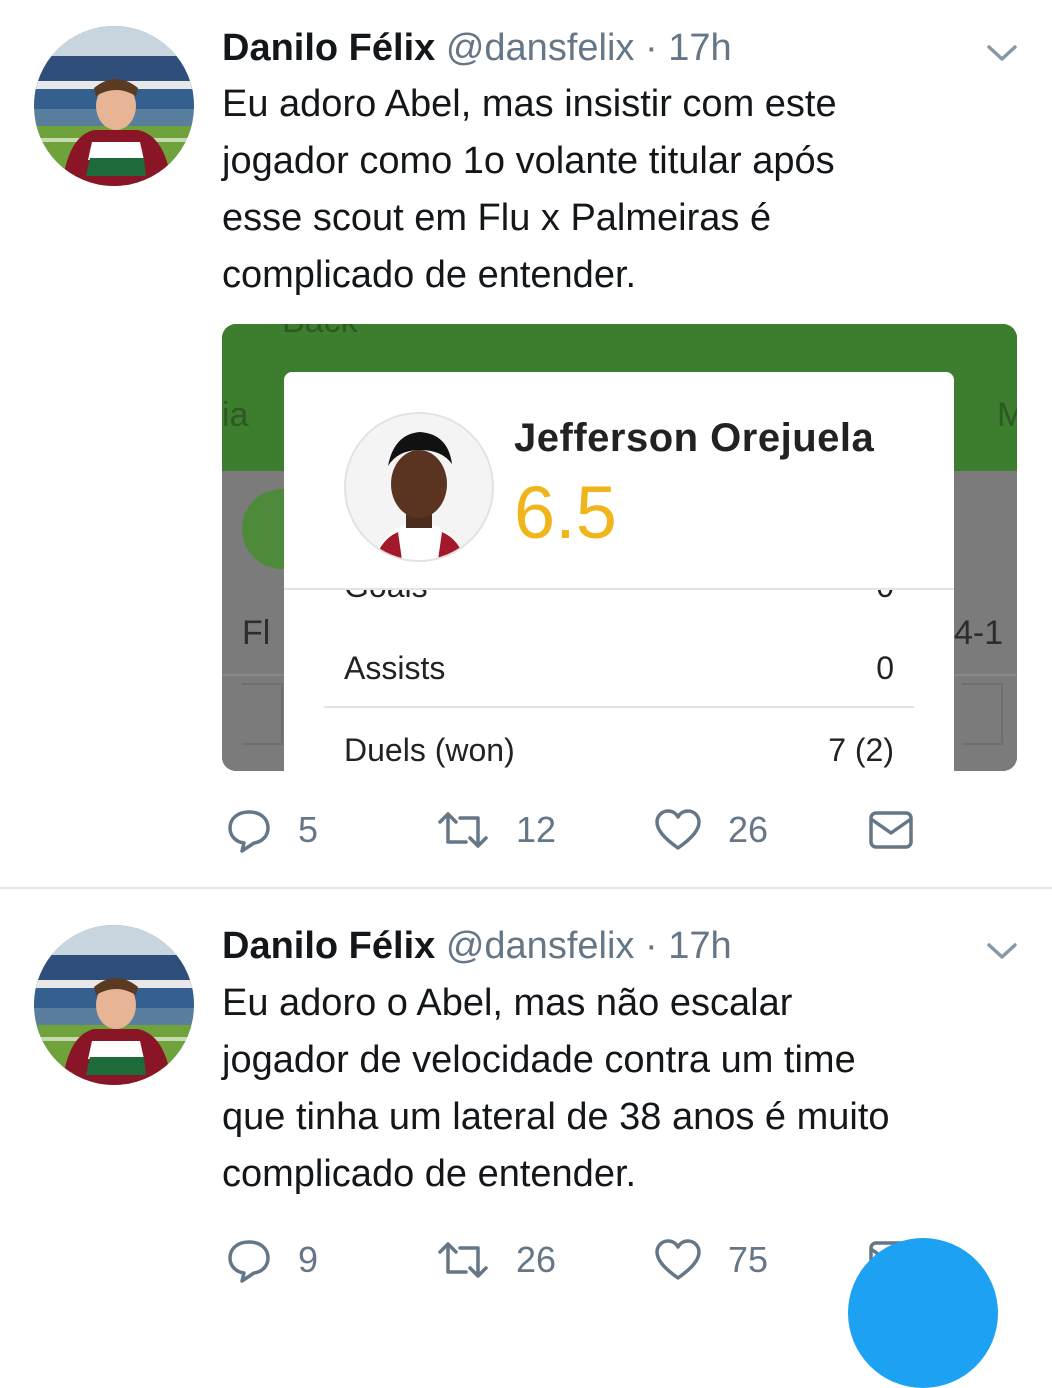 The width and height of the screenshot is (1052, 1388). I want to click on tweet-text-line: jogador de velocidade contra um time, so click(539, 1060).